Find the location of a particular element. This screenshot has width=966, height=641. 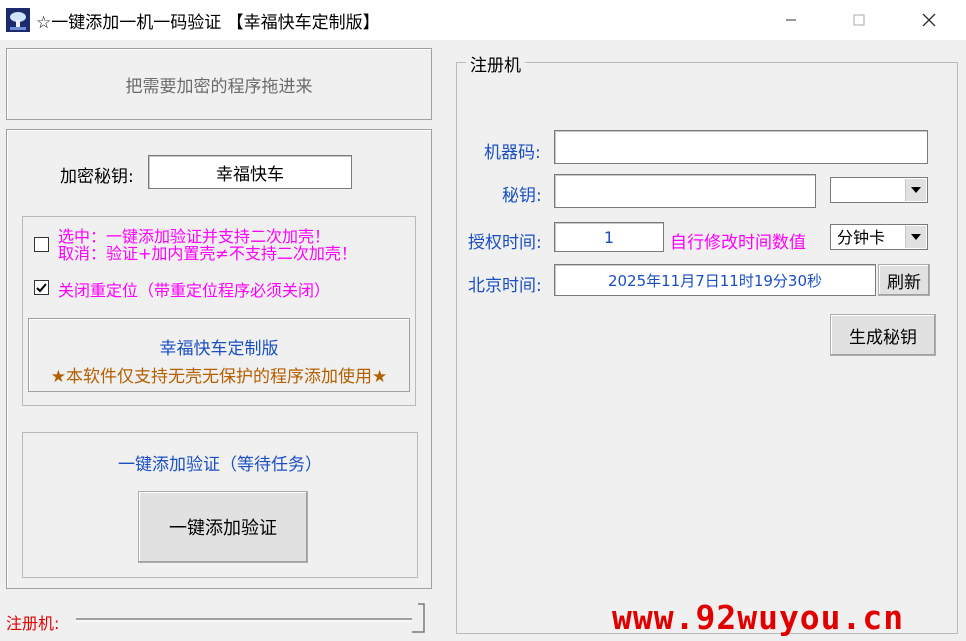

maximize-button is located at coordinates (859, 20).